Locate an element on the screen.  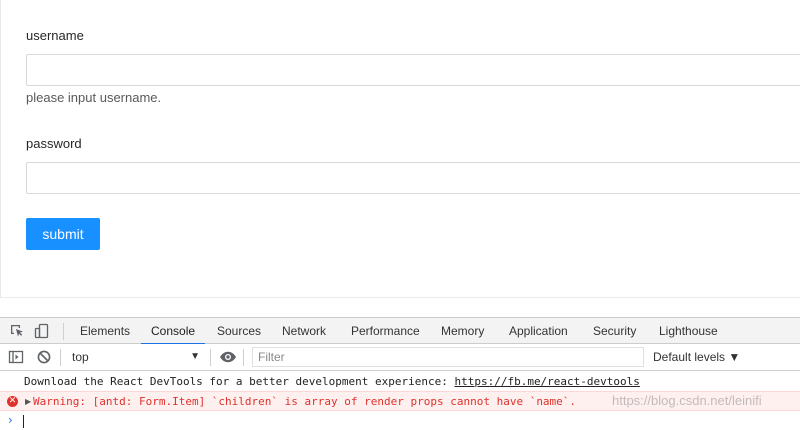
device-toolbar-icon is located at coordinates (42, 331).